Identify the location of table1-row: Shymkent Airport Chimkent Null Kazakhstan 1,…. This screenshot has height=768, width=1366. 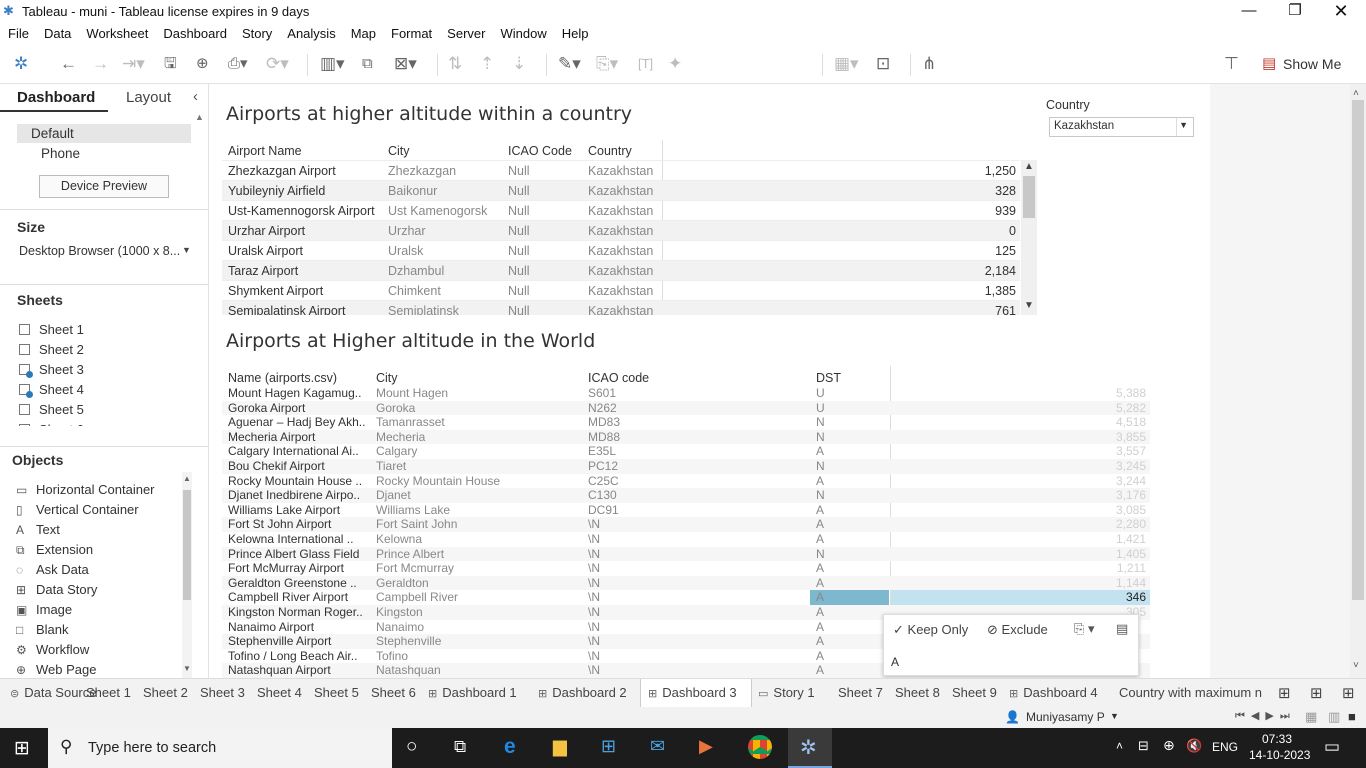
(621, 290).